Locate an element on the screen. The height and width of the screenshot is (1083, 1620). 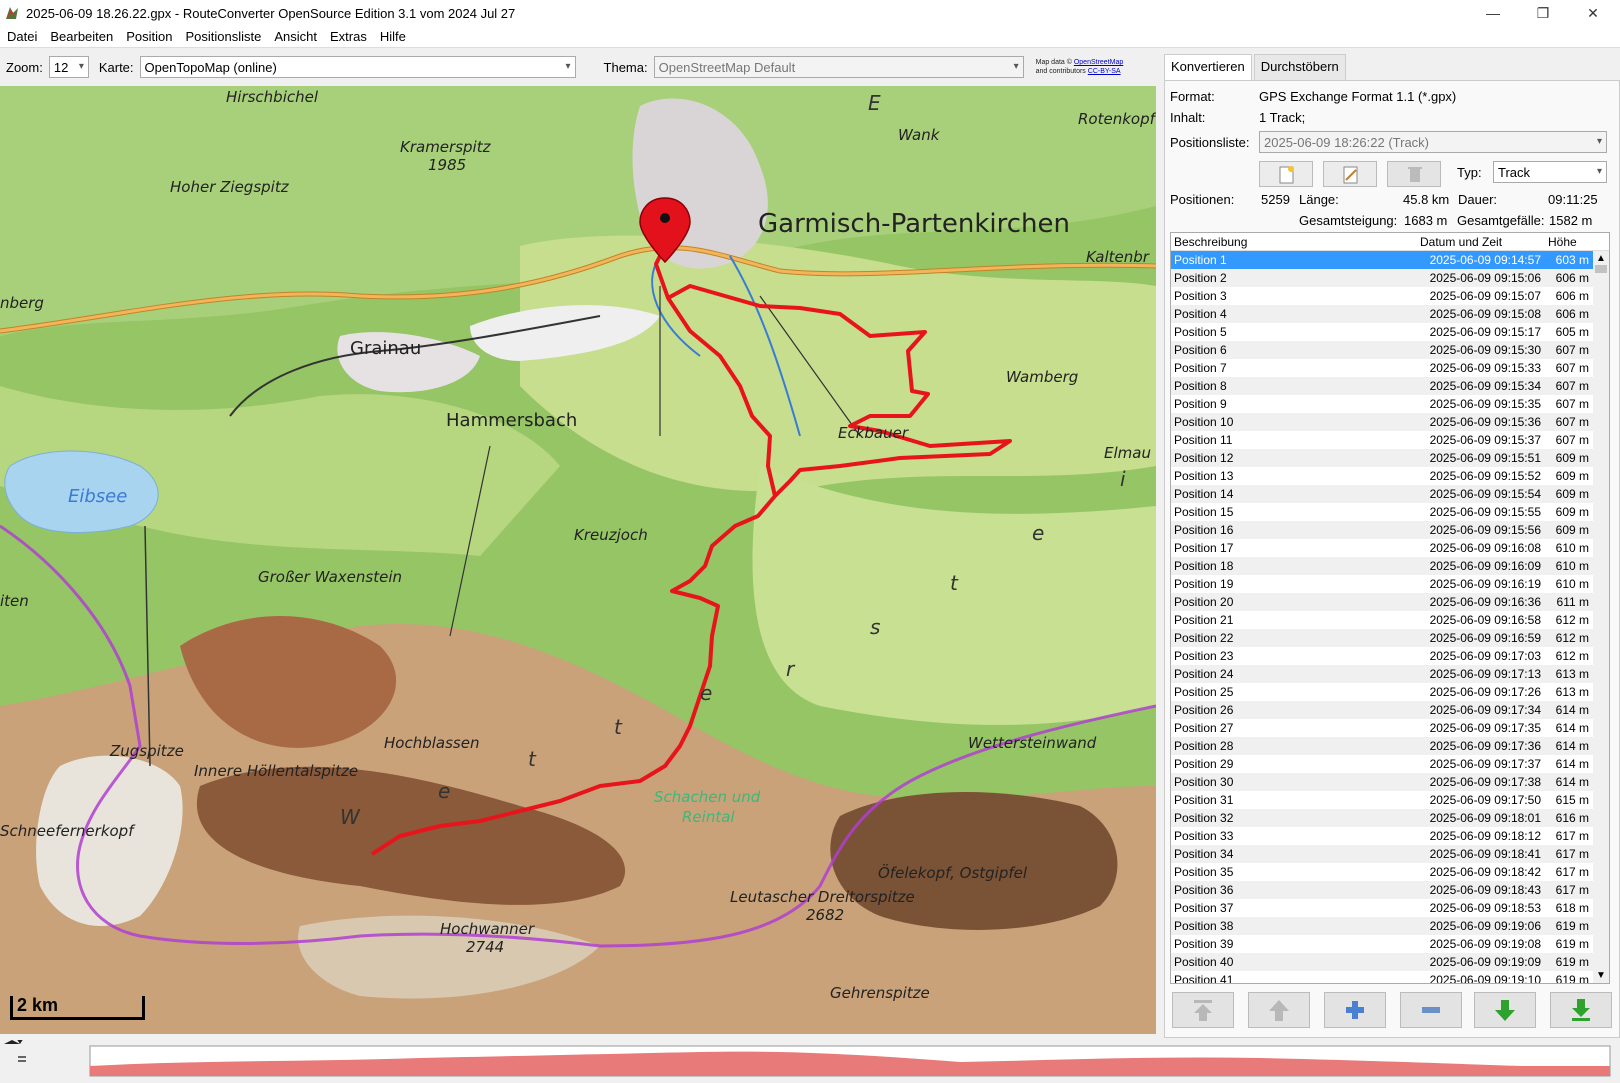
map-label-rotenkopf: Rotenkopf is located at coordinates (1117, 119).